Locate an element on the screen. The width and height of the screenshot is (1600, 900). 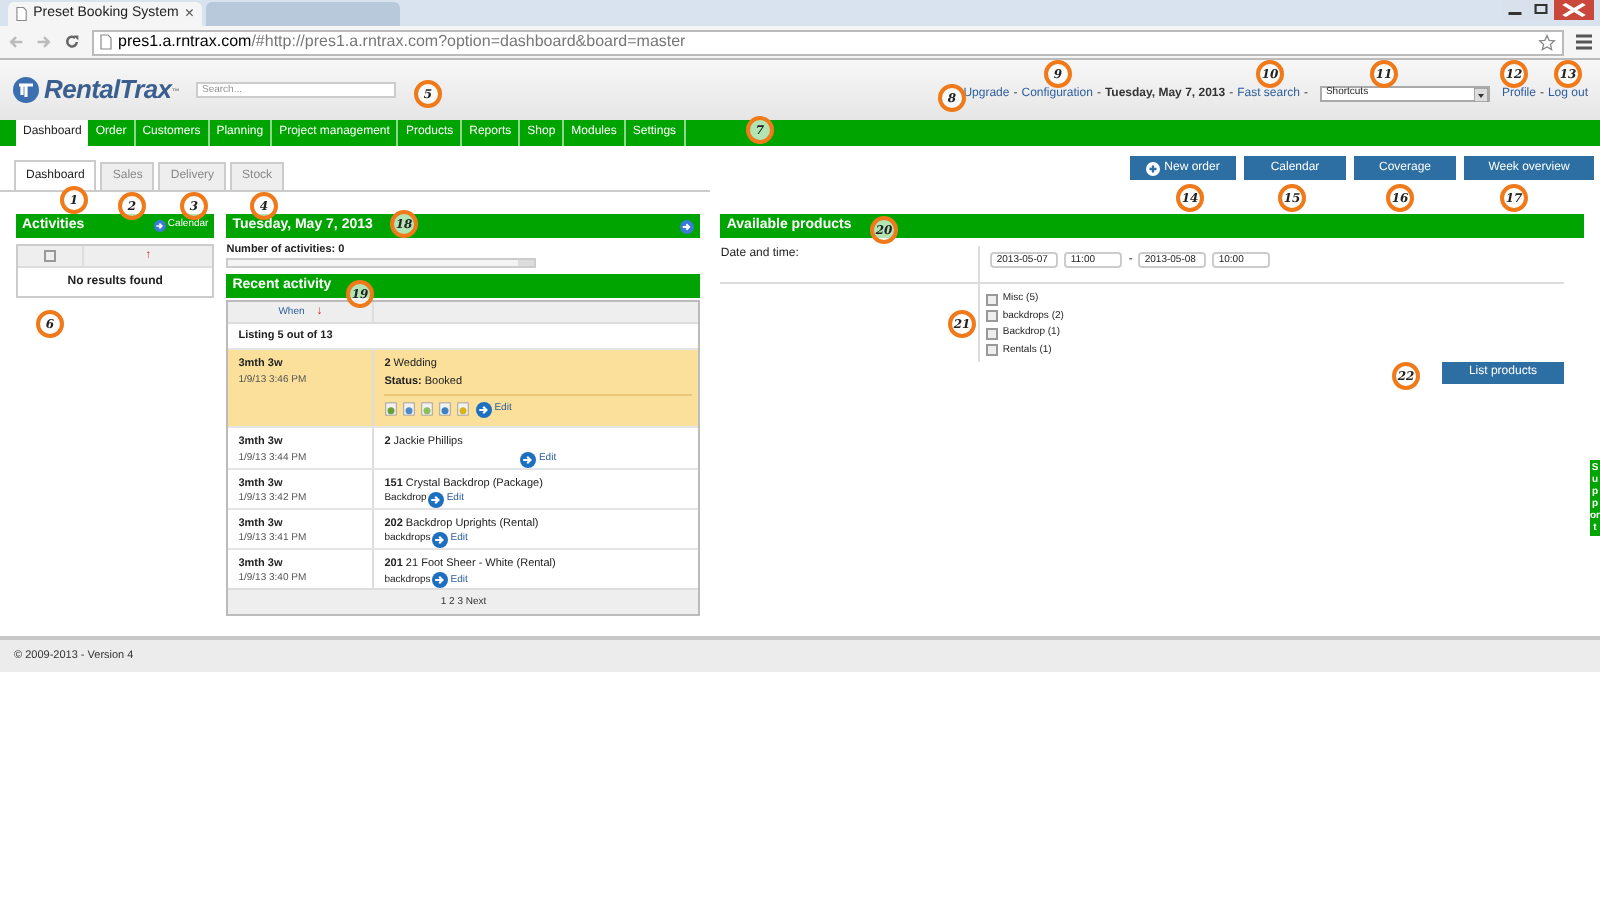
close-tab-button: × is located at coordinates (189, 14).